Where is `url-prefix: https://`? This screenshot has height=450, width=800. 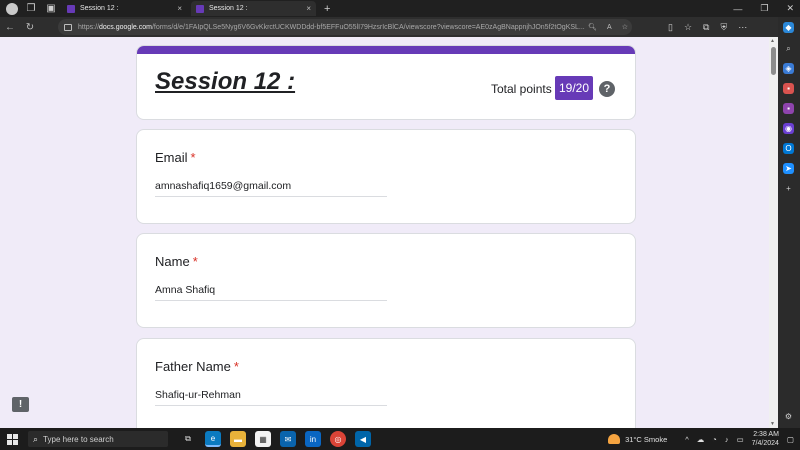
url-prefix: https:// is located at coordinates (89, 27).